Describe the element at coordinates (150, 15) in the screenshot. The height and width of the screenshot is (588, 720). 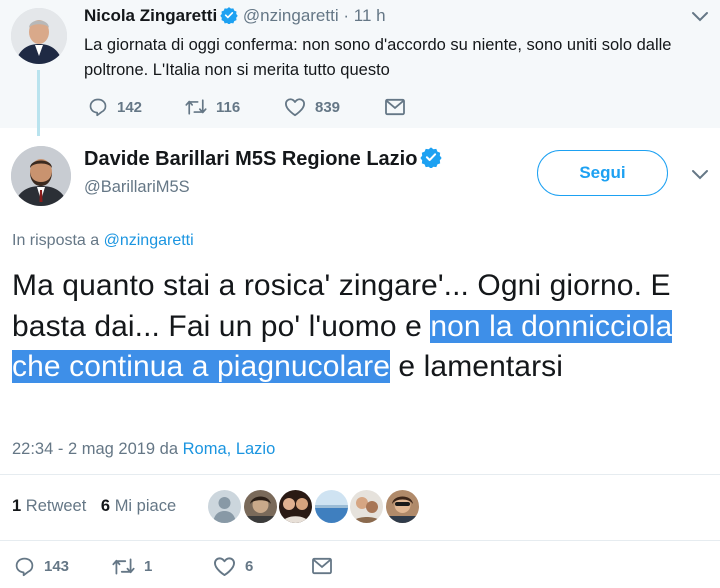
I see `user-name: Nicola Zingaretti` at that location.